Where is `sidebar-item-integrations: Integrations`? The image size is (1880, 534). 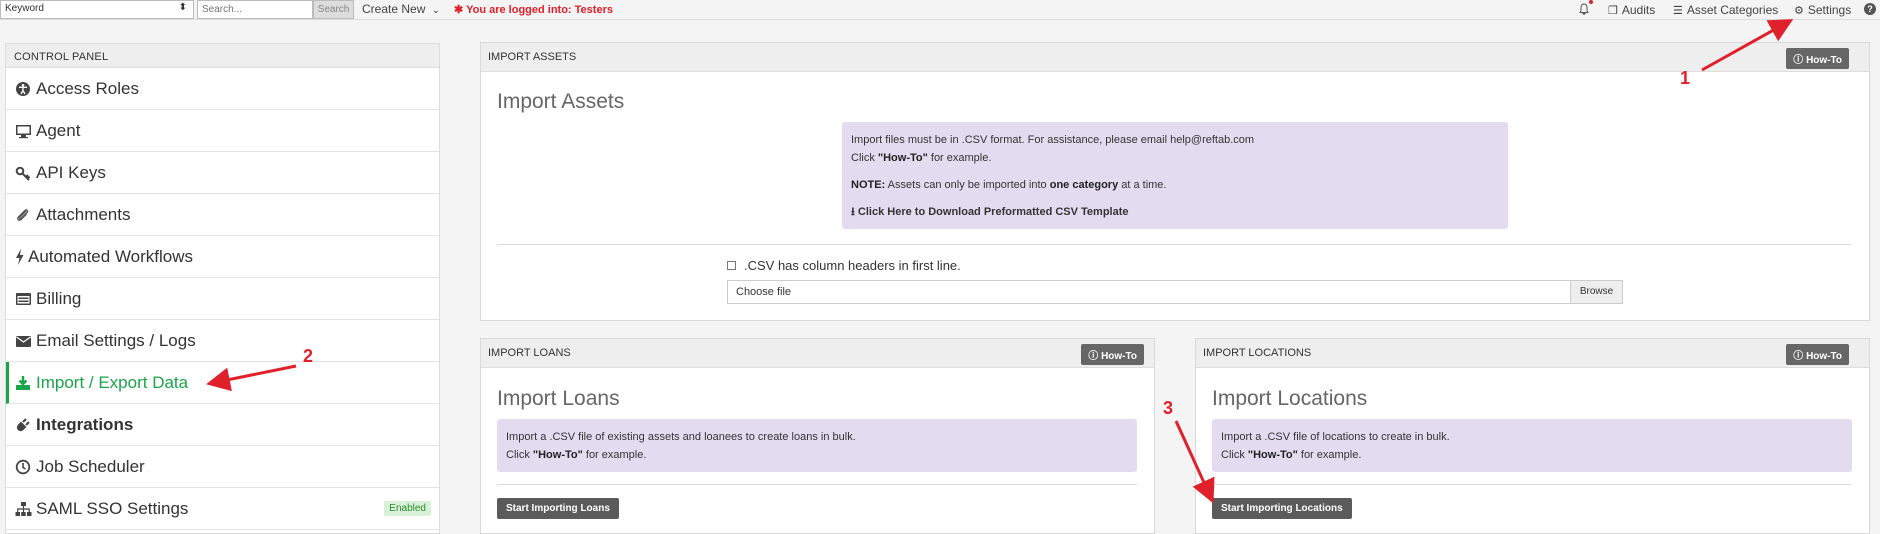 sidebar-item-integrations: Integrations is located at coordinates (222, 425).